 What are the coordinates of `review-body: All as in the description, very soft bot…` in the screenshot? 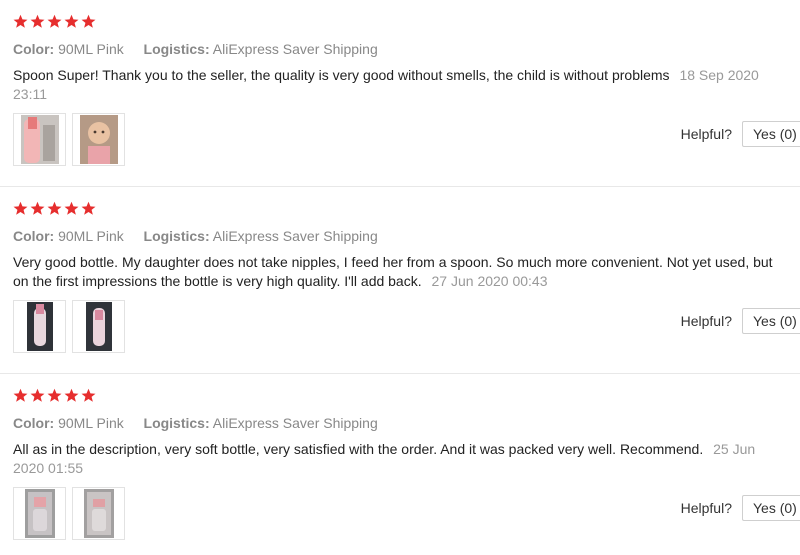 It's located at (358, 449).